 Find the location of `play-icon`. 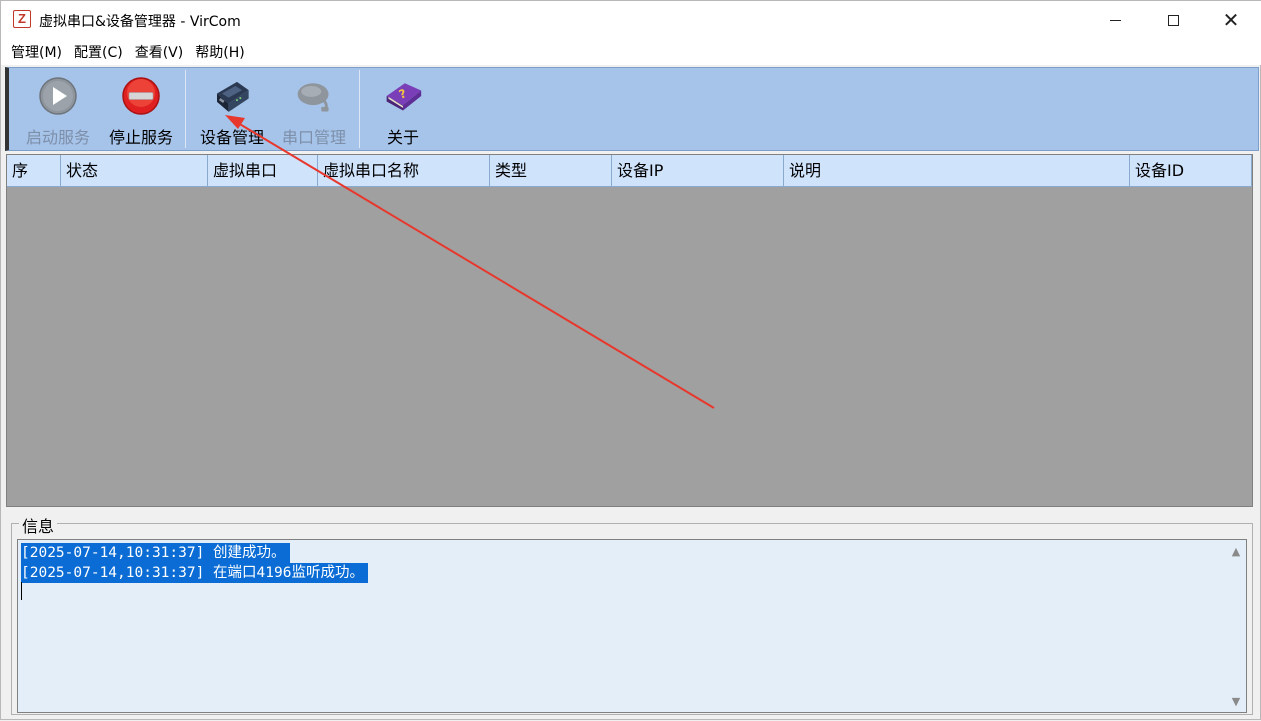

play-icon is located at coordinates (58, 96).